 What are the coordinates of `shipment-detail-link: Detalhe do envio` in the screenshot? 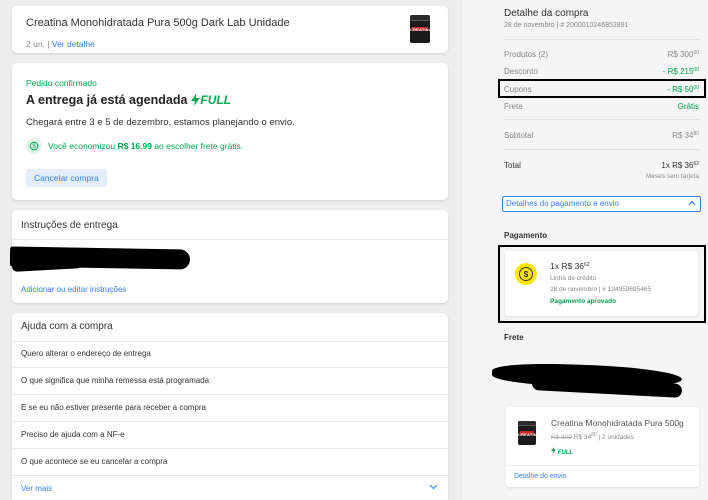 It's located at (540, 476).